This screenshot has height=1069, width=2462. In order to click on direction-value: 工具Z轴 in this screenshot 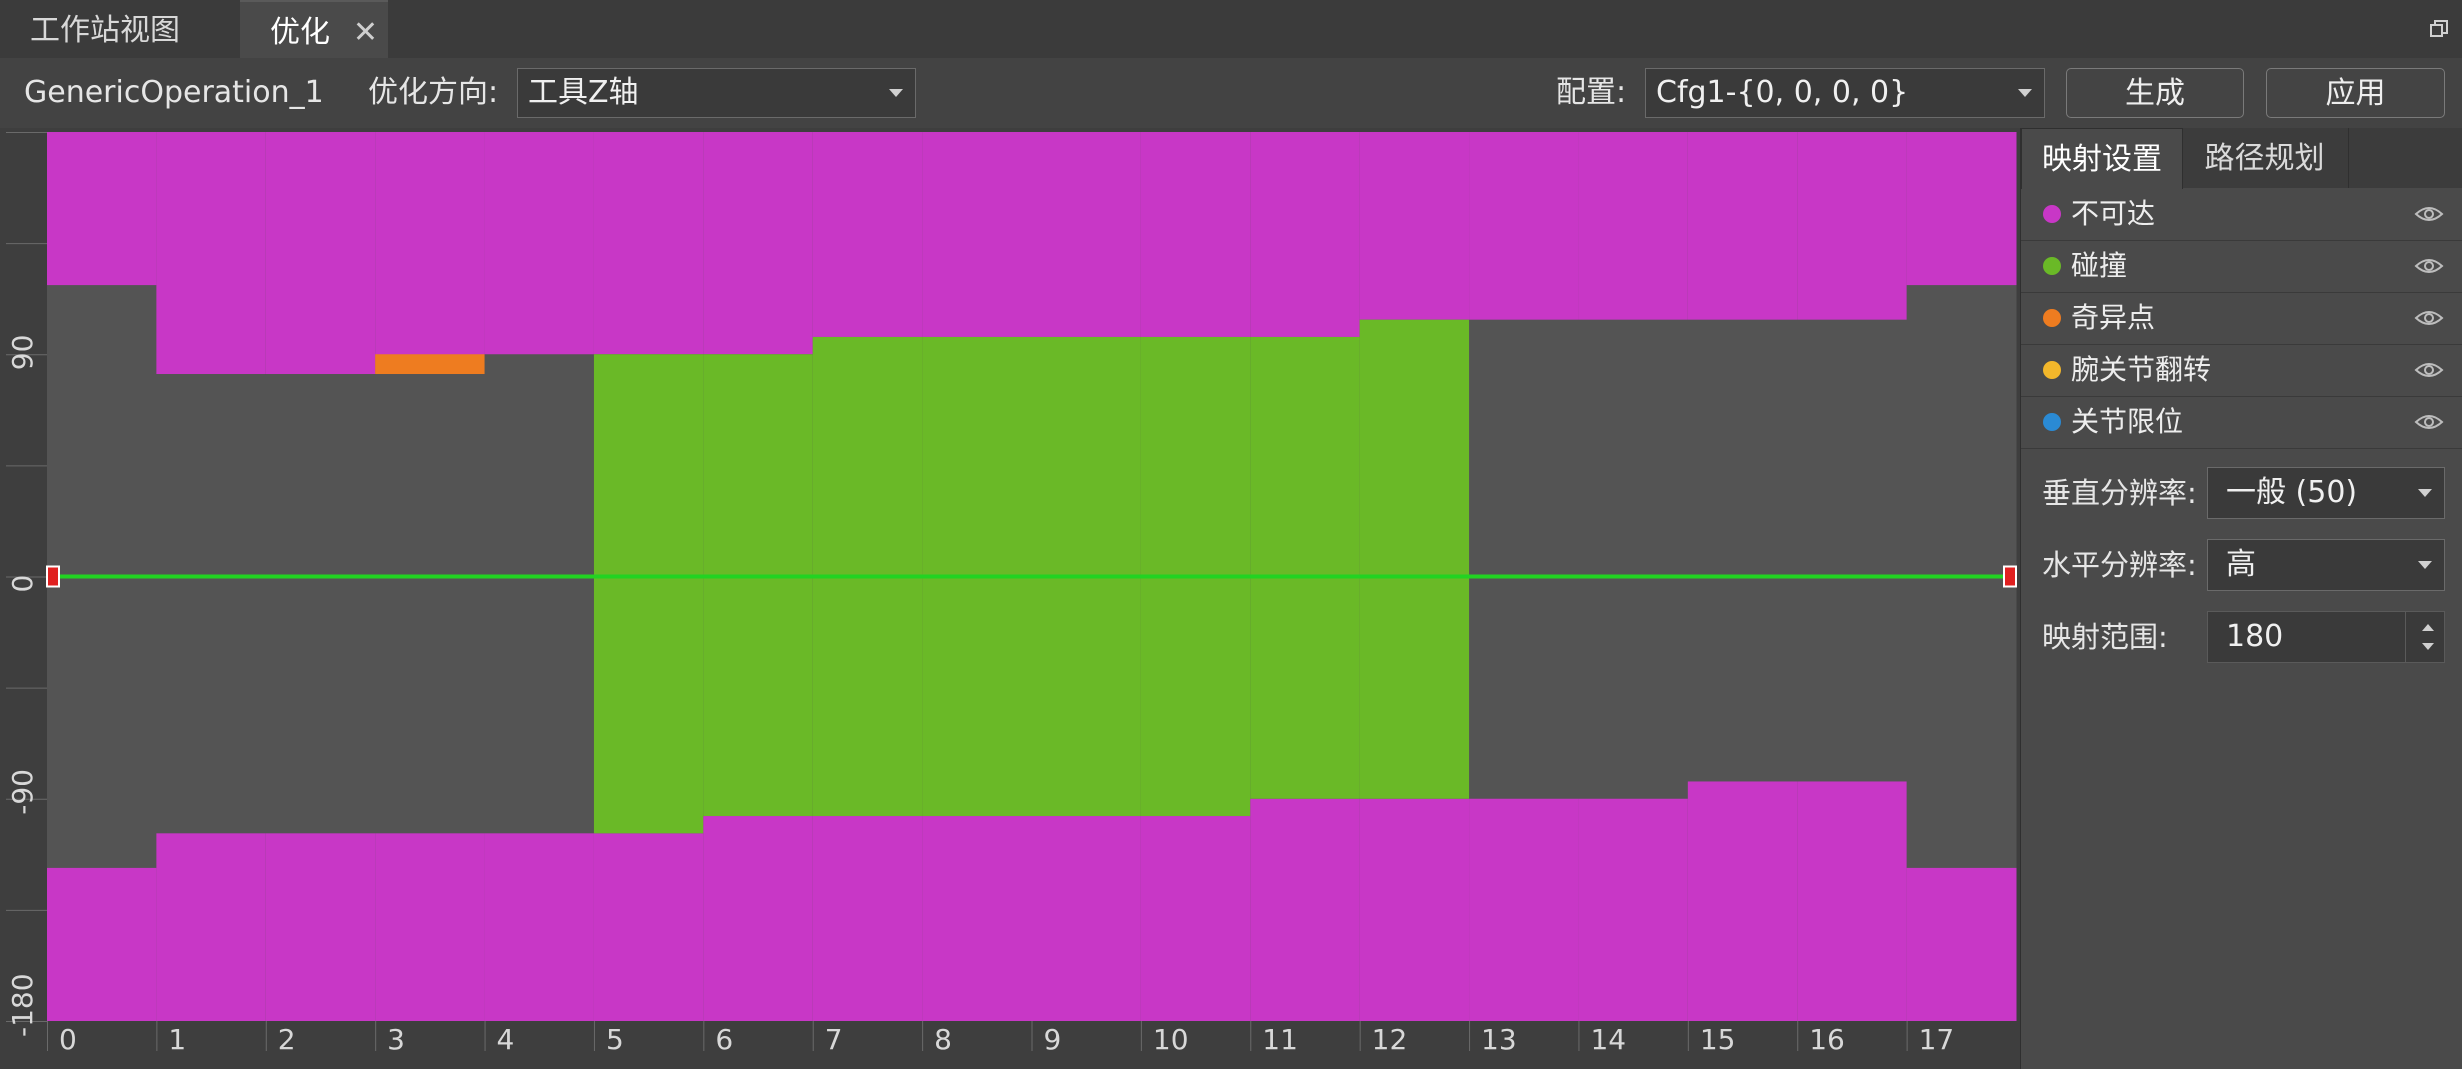, I will do `click(583, 92)`.